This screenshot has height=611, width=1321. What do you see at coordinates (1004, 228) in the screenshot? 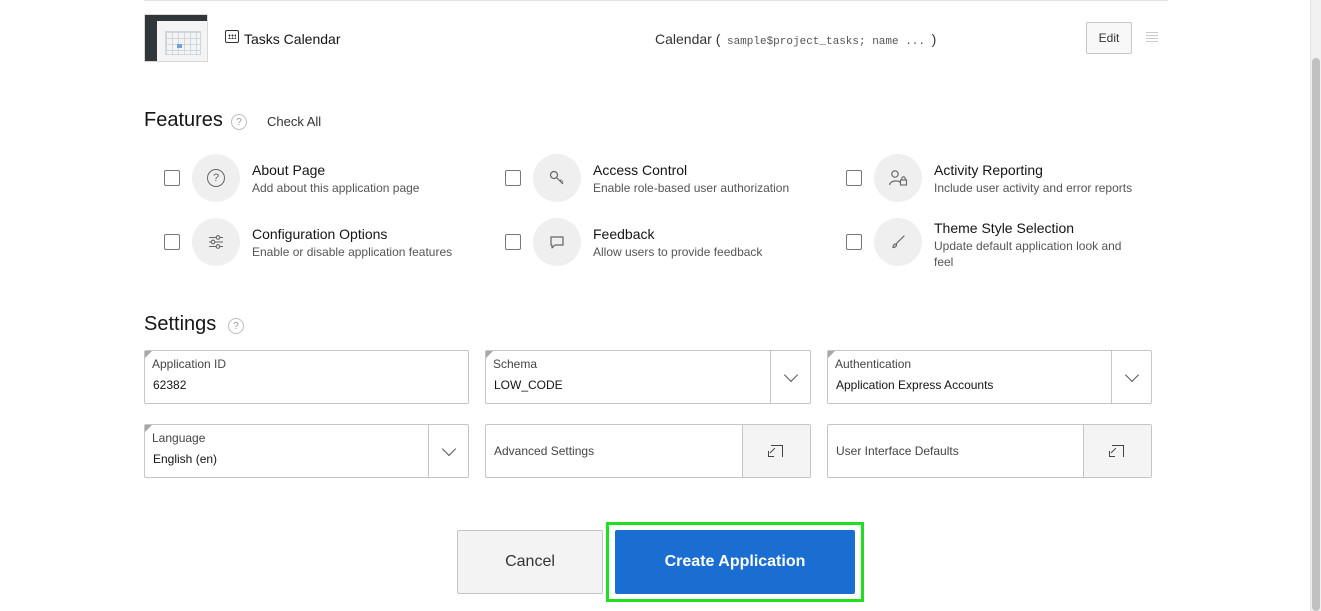
I see `feature-title: Theme Style Selection` at bounding box center [1004, 228].